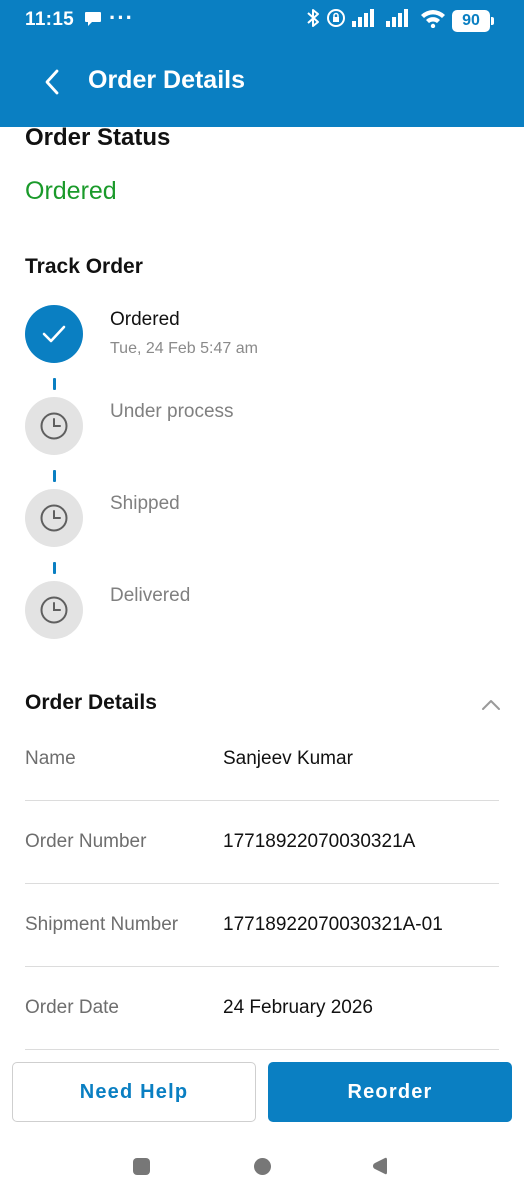  Describe the element at coordinates (86, 841) in the screenshot. I see `detail-key: Order Number` at that location.